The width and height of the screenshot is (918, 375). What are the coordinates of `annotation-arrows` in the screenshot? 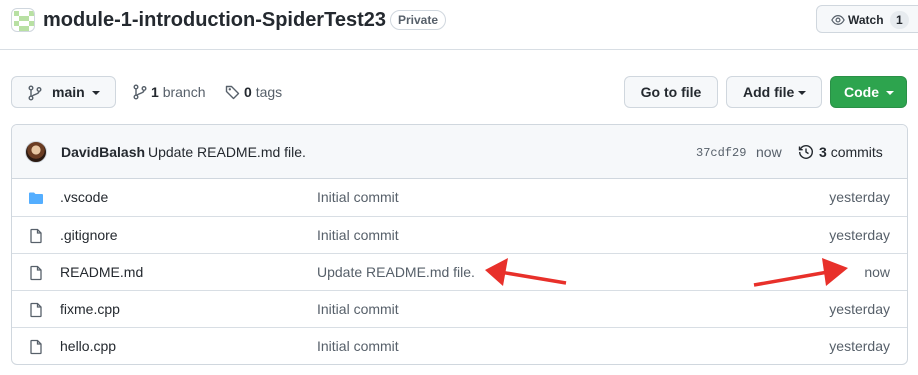 It's located at (666, 272).